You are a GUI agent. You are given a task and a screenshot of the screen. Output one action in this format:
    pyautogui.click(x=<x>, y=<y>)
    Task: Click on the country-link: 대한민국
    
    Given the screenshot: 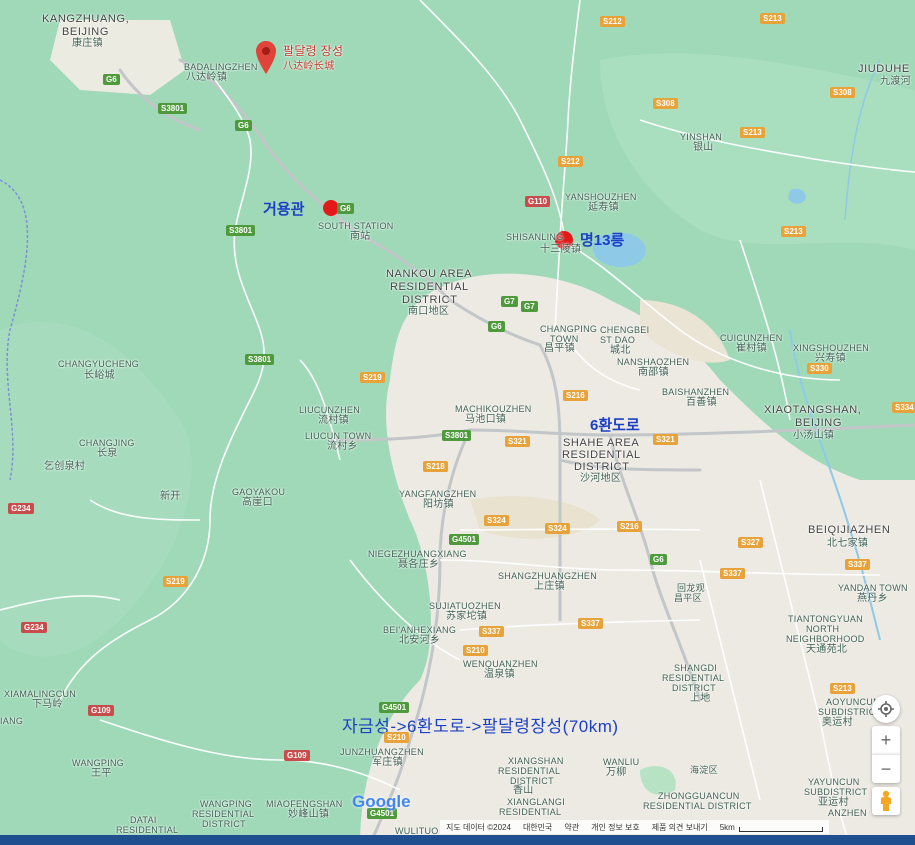 What is the action you would take?
    pyautogui.click(x=537, y=827)
    